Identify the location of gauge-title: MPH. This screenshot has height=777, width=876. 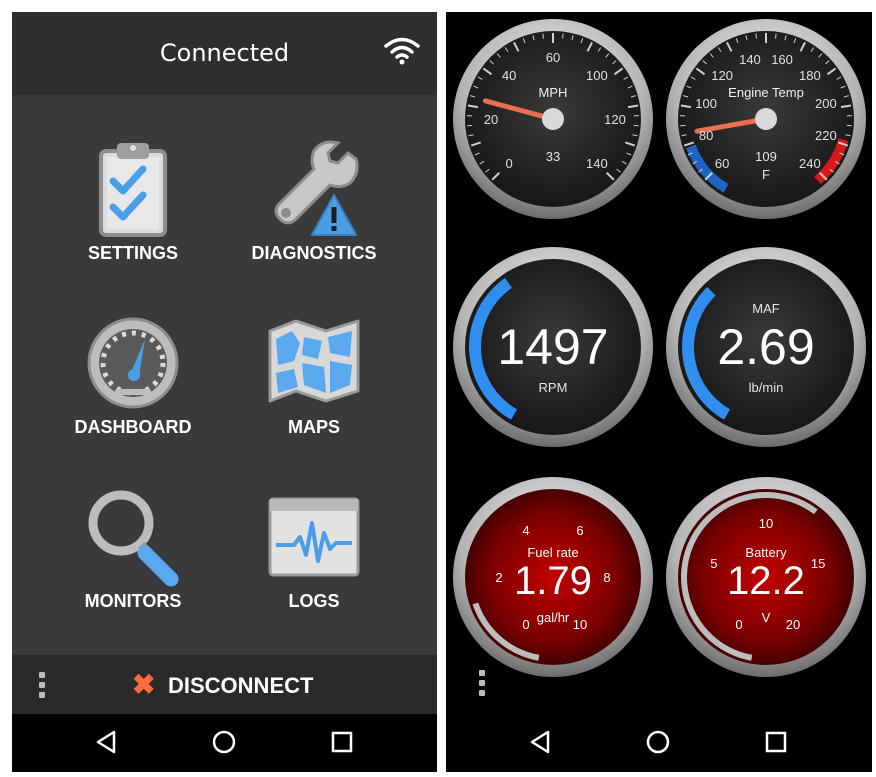
(553, 92).